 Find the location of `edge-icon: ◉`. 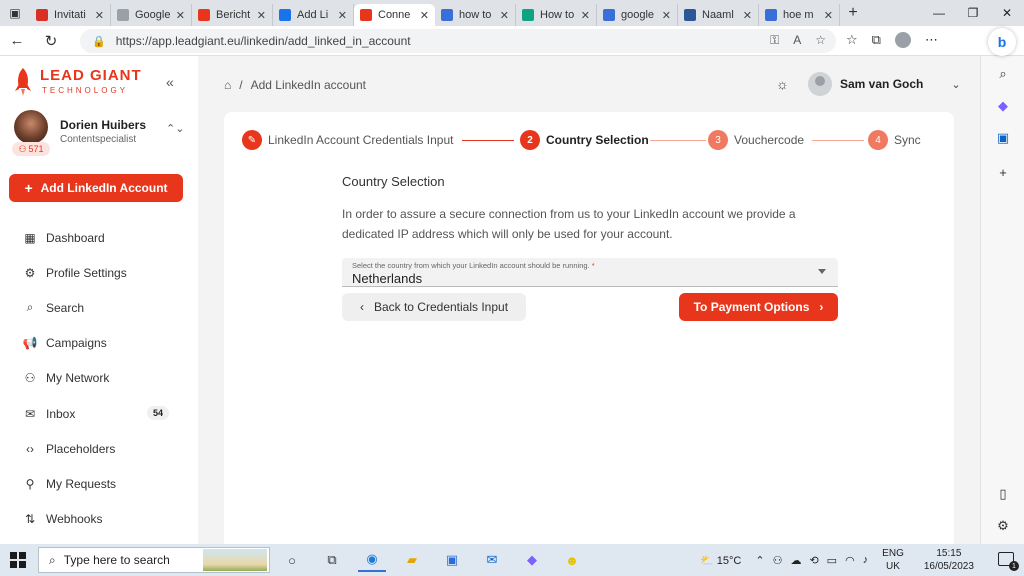

edge-icon: ◉ is located at coordinates (372, 560).